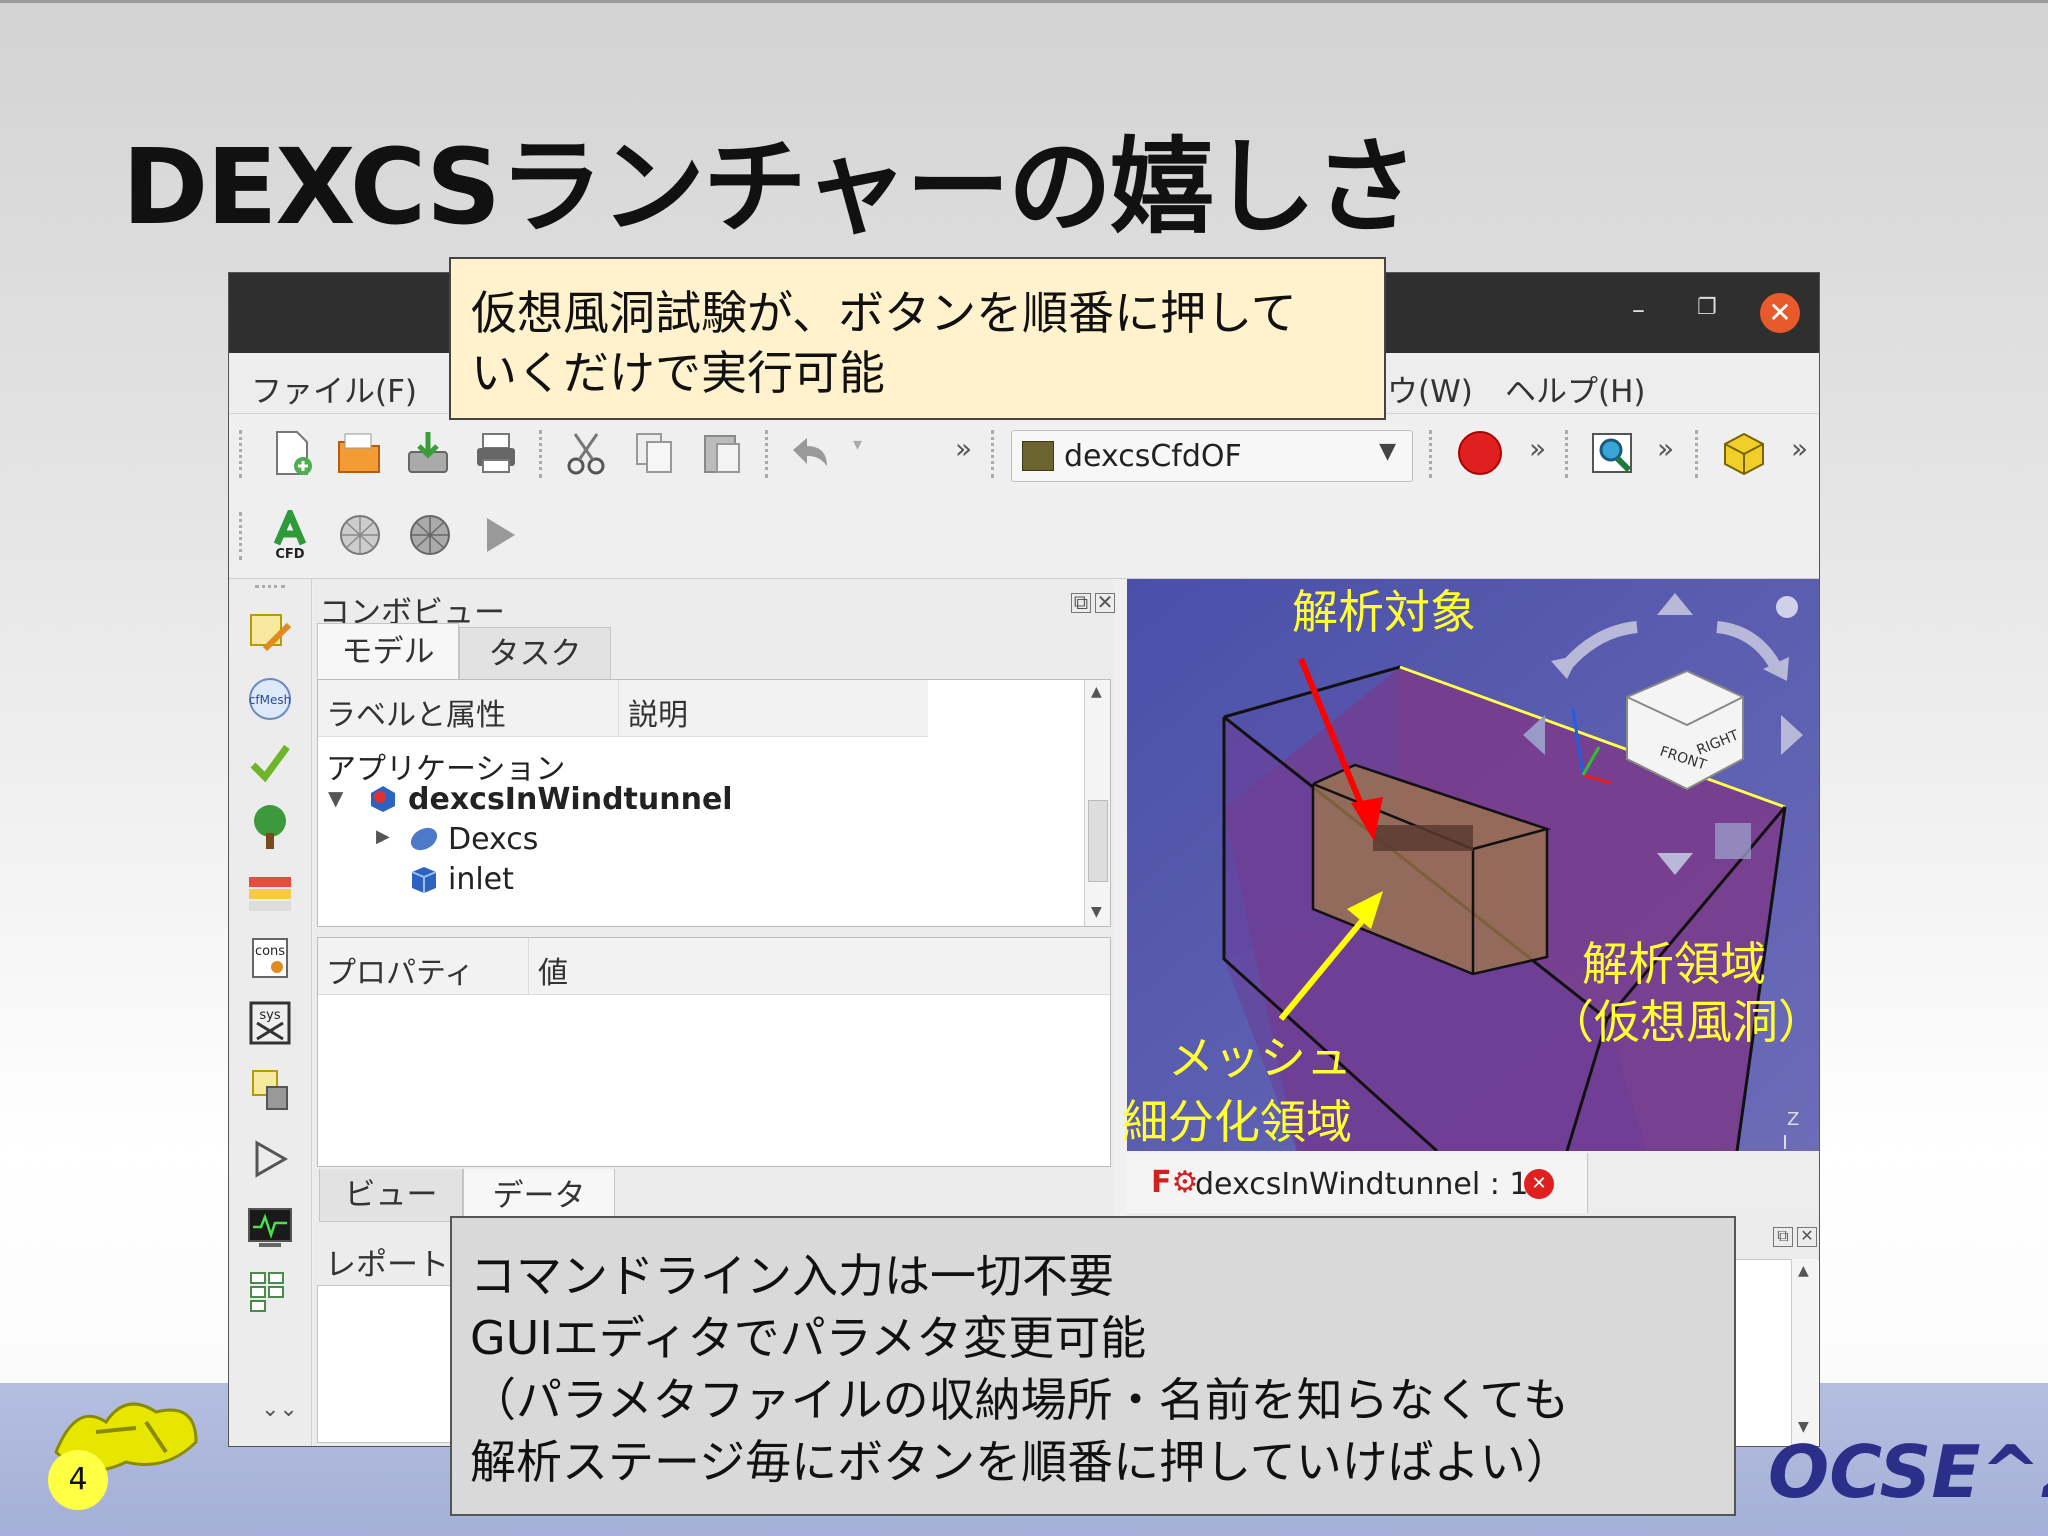 The height and width of the screenshot is (1536, 2048). I want to click on solver-settings-icon, so click(270, 1089).